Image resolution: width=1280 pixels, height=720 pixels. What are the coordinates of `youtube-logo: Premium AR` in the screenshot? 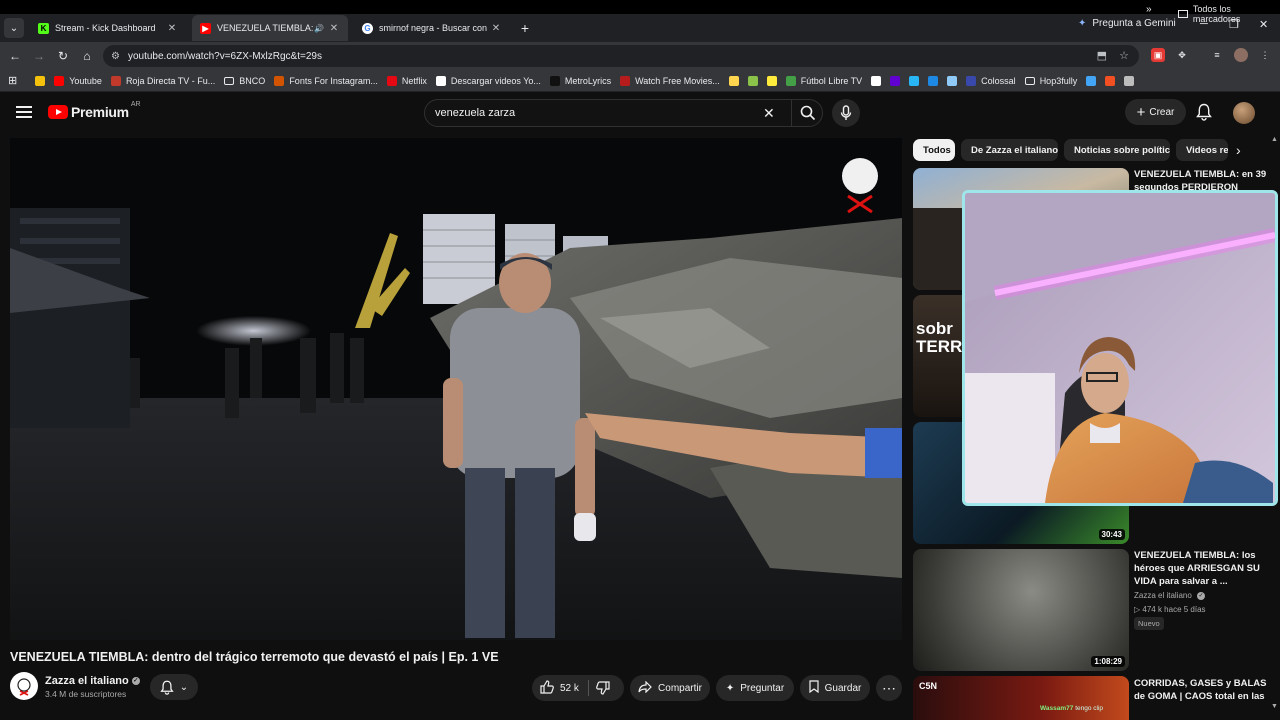 It's located at (94, 110).